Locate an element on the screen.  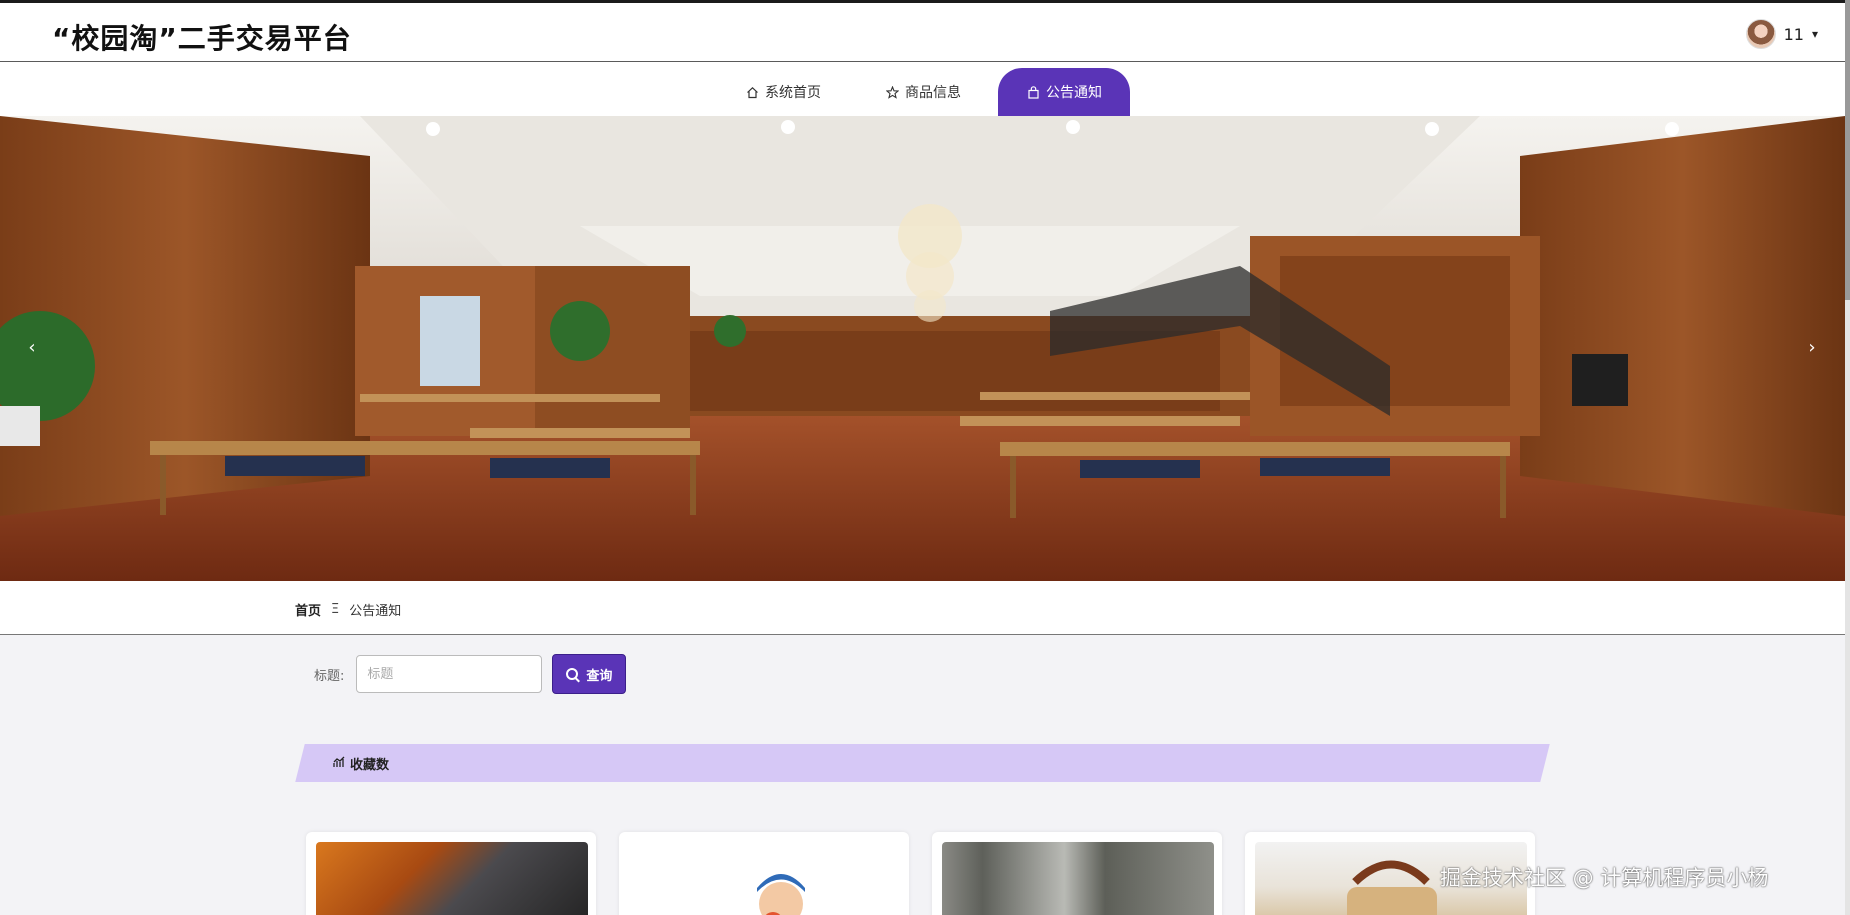
search-button: 查询 is located at coordinates (589, 674).